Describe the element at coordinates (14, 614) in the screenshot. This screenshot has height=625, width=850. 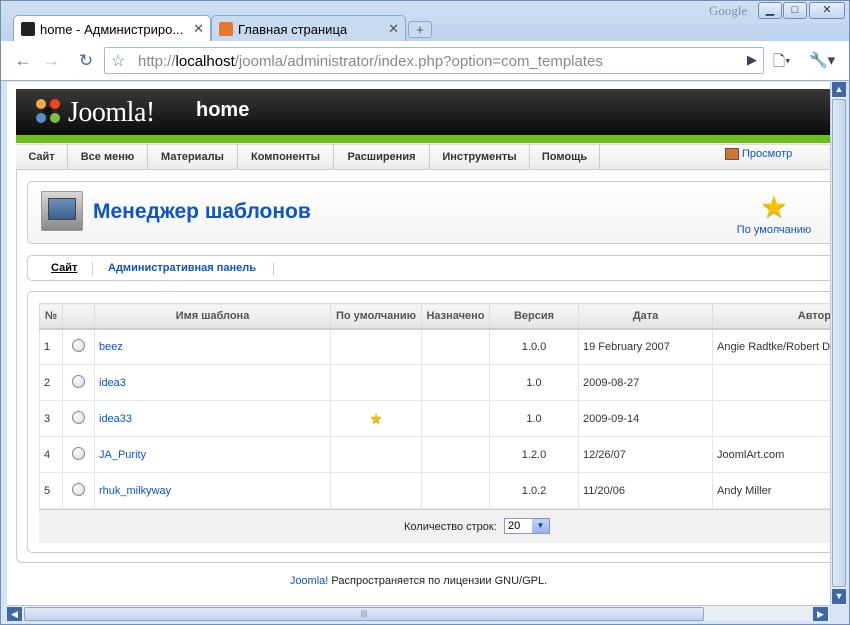
I see `scroll-left-arrow-icon: ◀` at that location.